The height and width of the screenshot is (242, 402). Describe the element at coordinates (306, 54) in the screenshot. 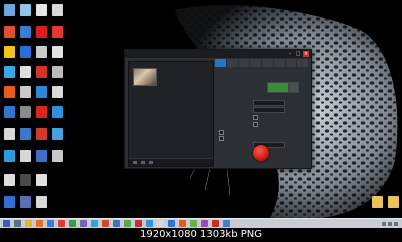

I see `close-button: ×` at that location.